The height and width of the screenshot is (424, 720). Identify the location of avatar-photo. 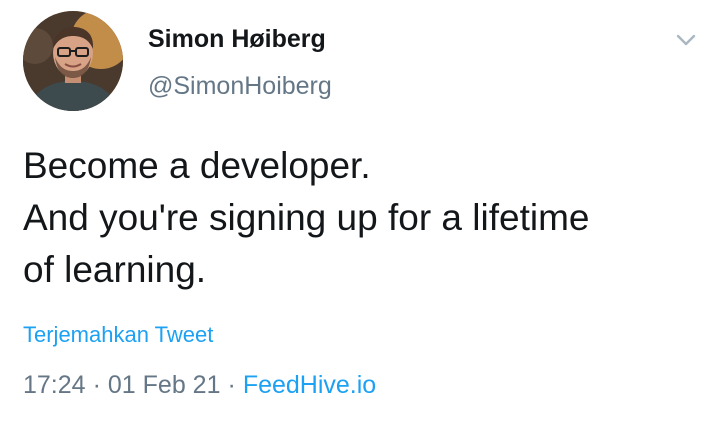
(73, 61).